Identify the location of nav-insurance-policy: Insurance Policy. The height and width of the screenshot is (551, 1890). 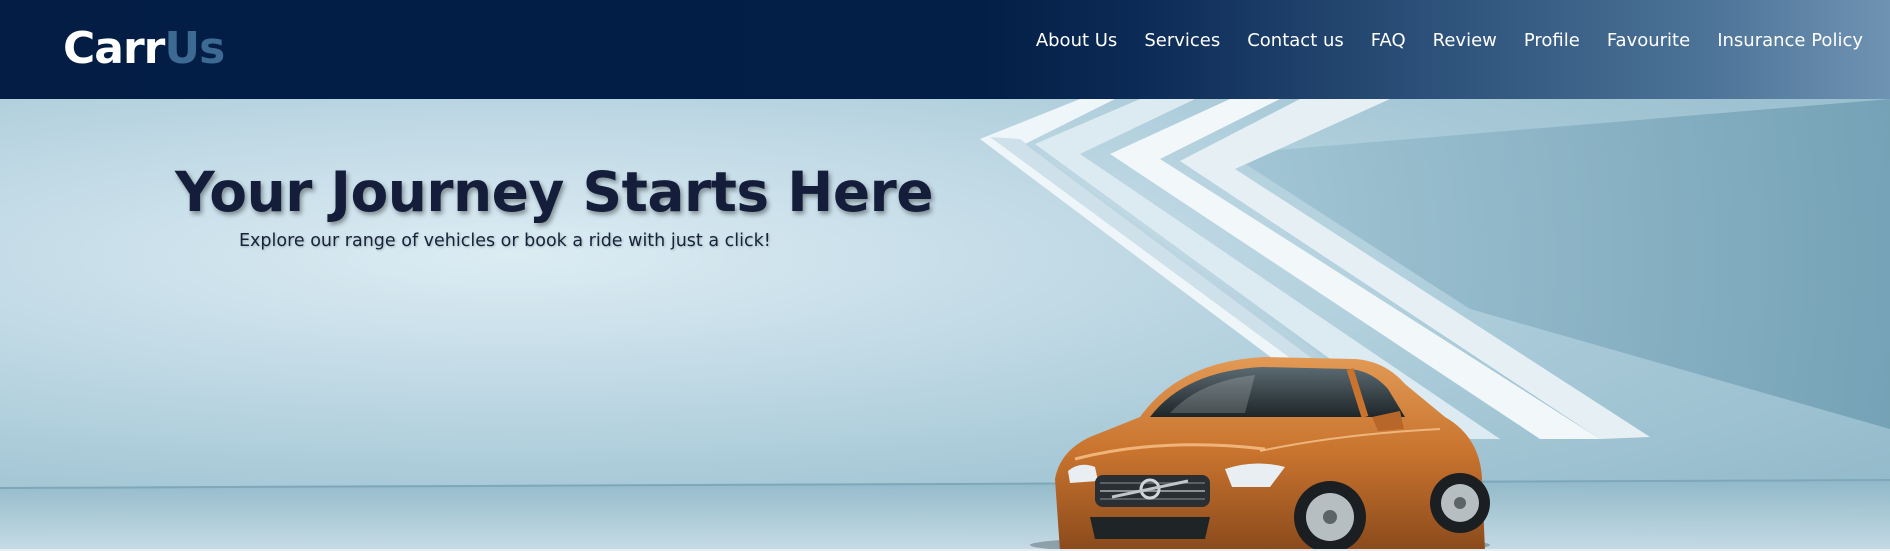
(1790, 41).